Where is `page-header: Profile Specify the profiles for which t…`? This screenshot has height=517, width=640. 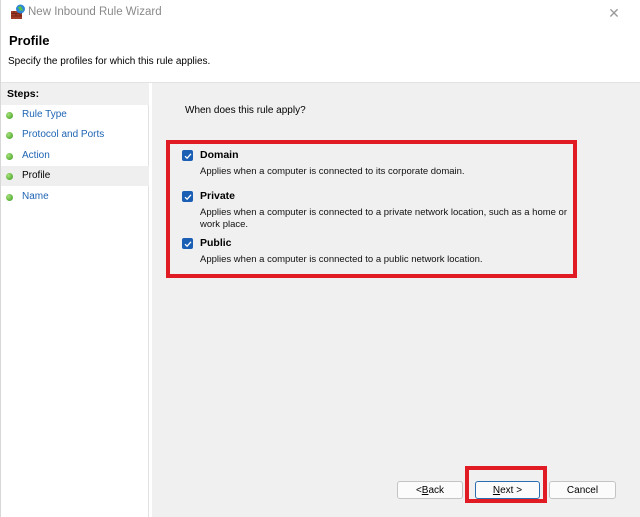 page-header: Profile Specify the profiles for which t… is located at coordinates (320, 54).